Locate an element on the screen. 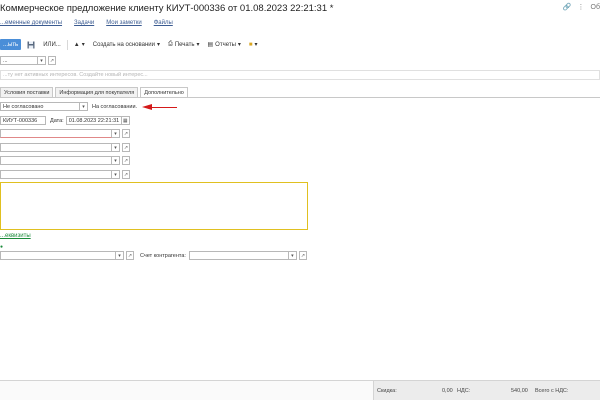 This screenshot has width=600, height=400. total-vat-label: Всего с НДС: is located at coordinates (552, 391).